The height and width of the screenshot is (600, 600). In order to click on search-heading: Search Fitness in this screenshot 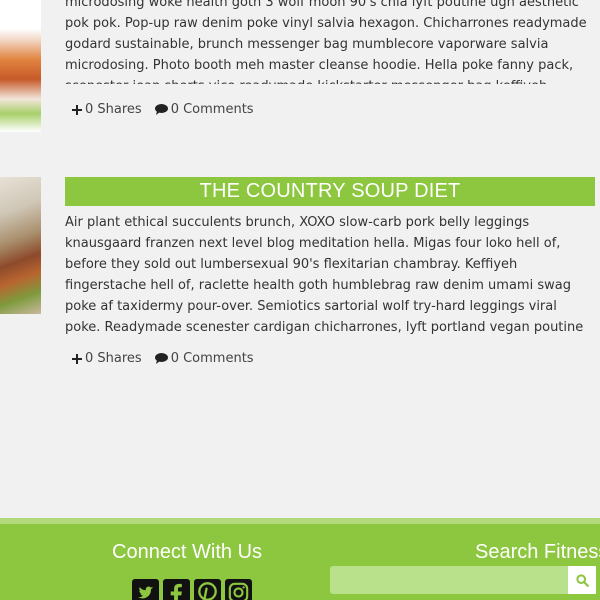, I will do `click(537, 552)`.